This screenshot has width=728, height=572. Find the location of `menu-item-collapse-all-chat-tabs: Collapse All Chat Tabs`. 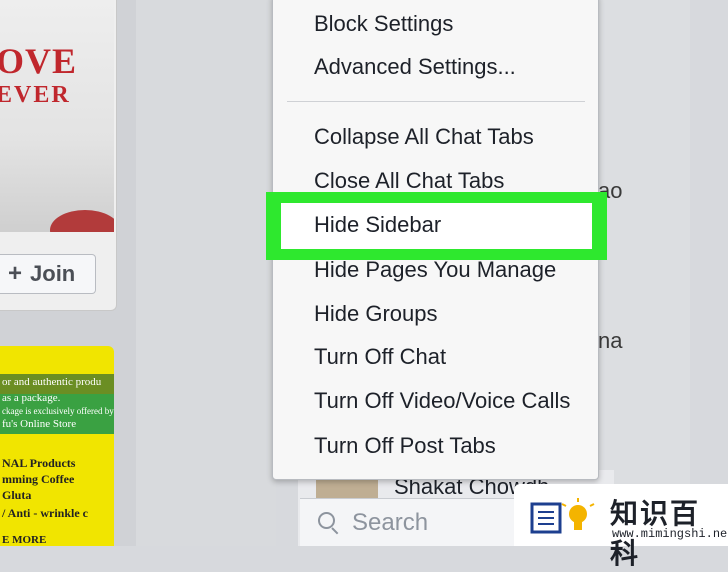

menu-item-collapse-all-chat-tabs: Collapse All Chat Tabs is located at coordinates (424, 137).